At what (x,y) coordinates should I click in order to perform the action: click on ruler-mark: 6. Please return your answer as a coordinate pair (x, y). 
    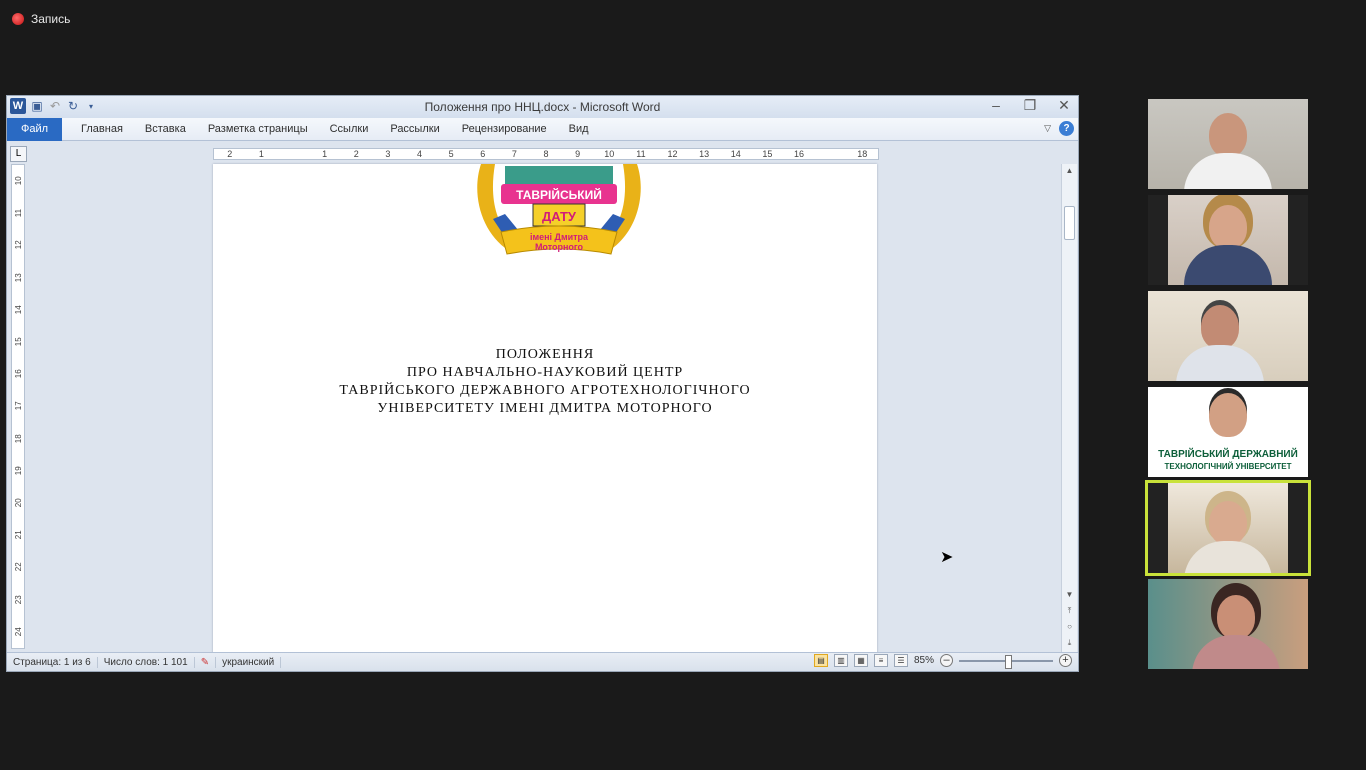
    Looking at the image, I should click on (483, 154).